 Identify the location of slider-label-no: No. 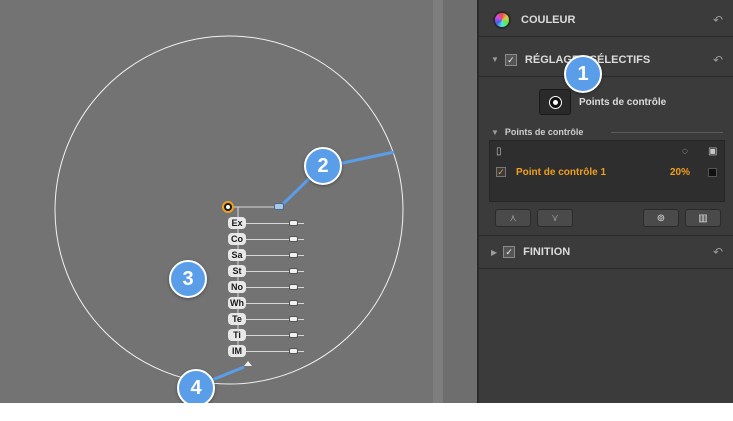
(237, 287).